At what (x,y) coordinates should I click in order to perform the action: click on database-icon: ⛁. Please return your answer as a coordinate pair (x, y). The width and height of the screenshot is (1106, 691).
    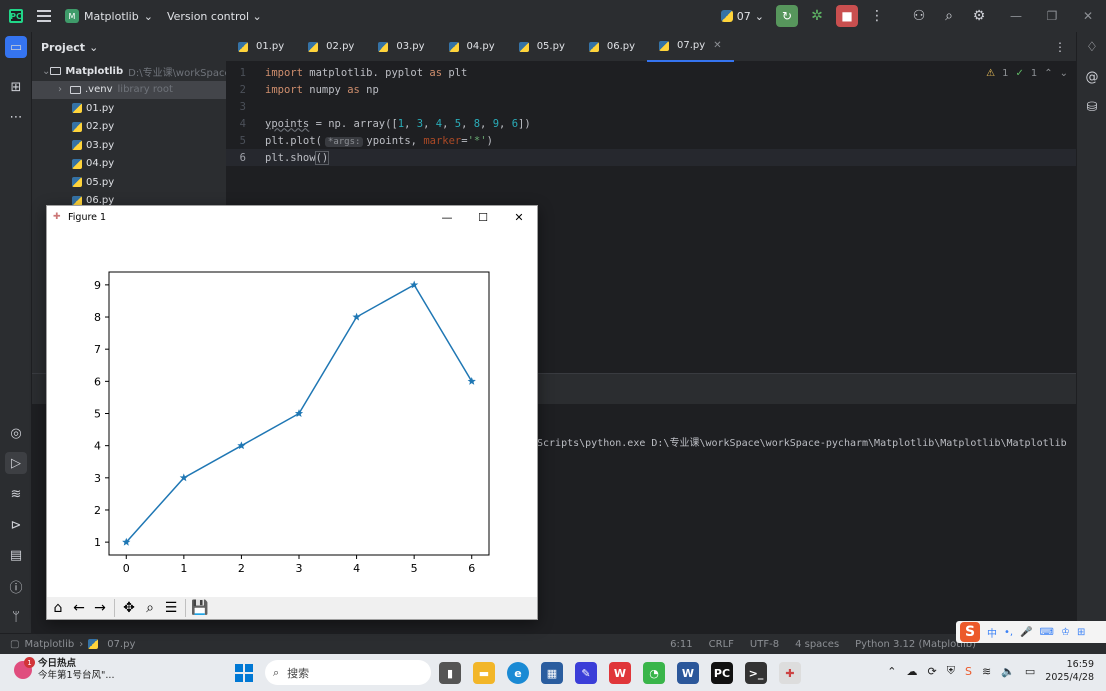
    Looking at the image, I should click on (1092, 107).